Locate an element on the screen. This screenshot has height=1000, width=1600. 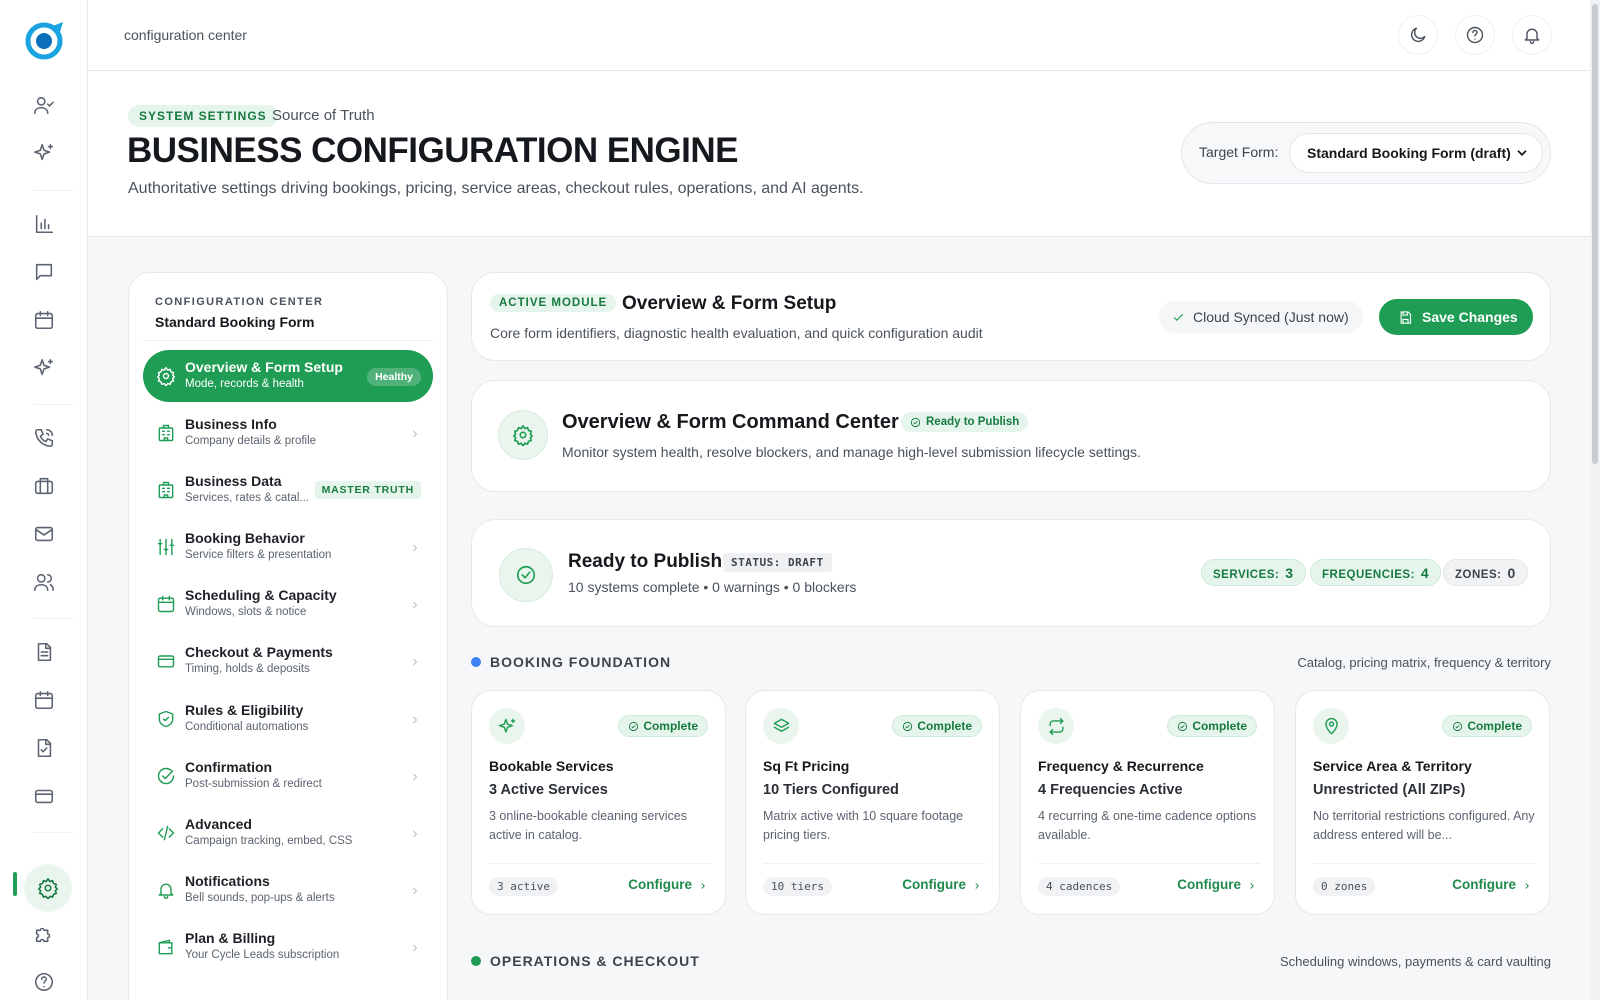
sidebar-item-business-info: Business Info Company details & profile is located at coordinates (288, 433).